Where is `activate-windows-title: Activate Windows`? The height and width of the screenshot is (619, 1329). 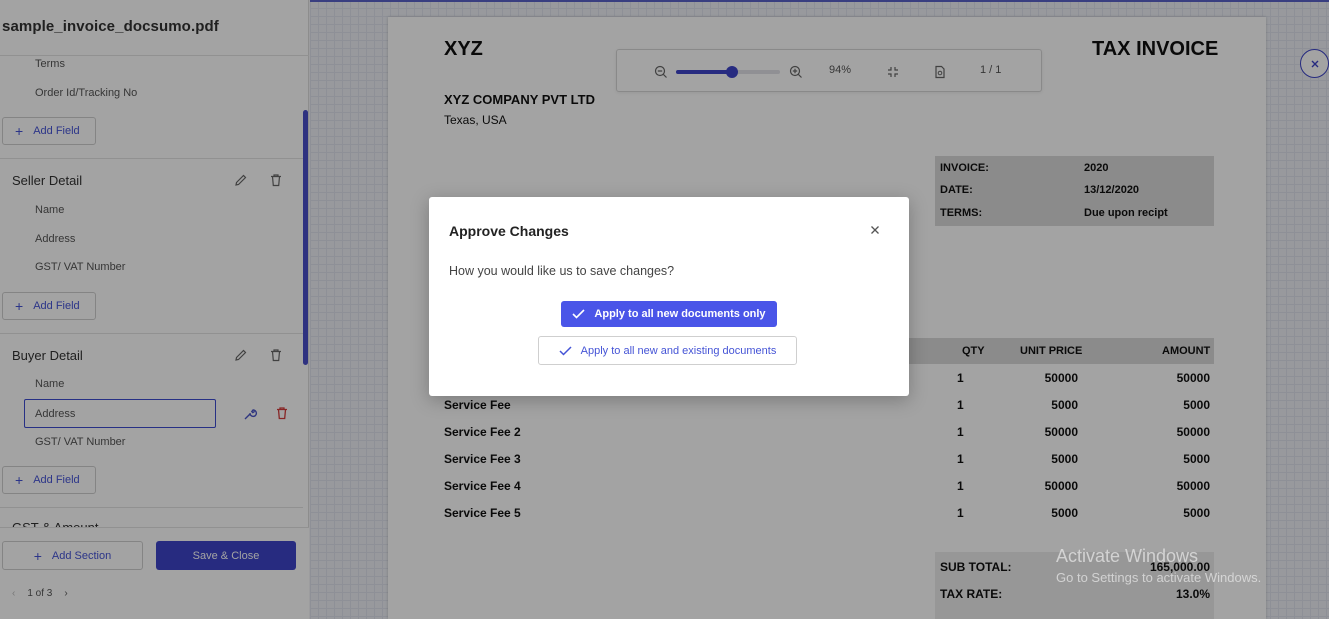 activate-windows-title: Activate Windows is located at coordinates (1127, 556).